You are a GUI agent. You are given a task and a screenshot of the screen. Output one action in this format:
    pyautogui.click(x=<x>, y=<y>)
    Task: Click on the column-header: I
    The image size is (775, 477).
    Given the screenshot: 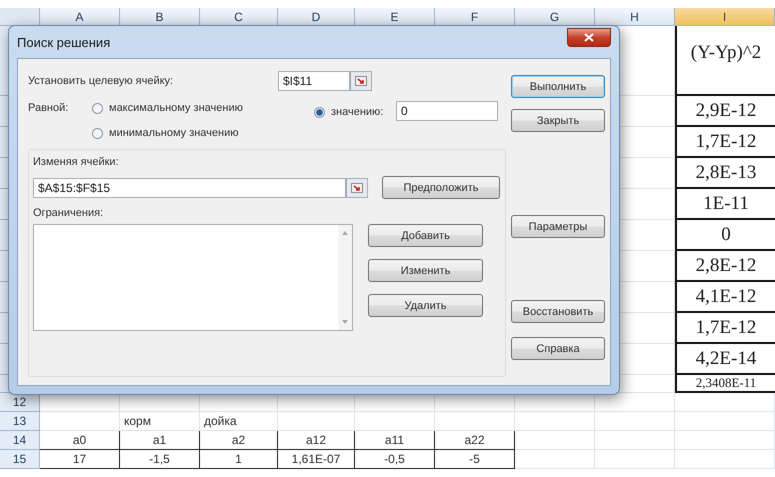 What is the action you would take?
    pyautogui.click(x=725, y=17)
    